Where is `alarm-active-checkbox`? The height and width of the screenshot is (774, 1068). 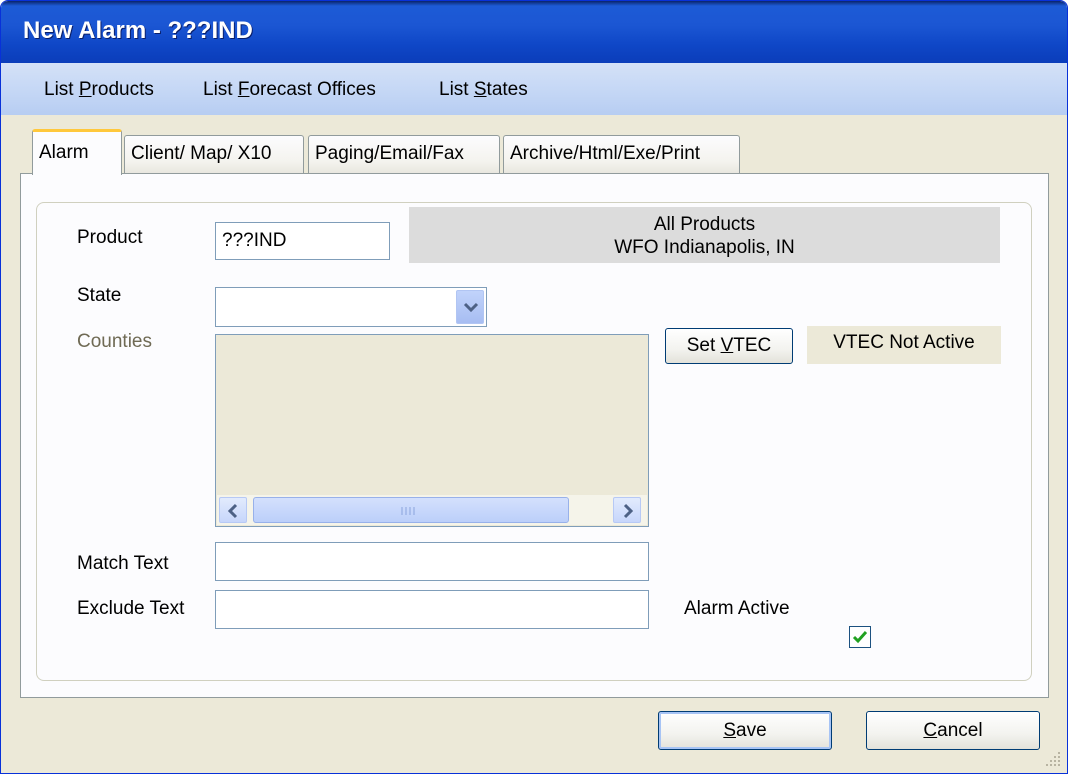 alarm-active-checkbox is located at coordinates (860, 637).